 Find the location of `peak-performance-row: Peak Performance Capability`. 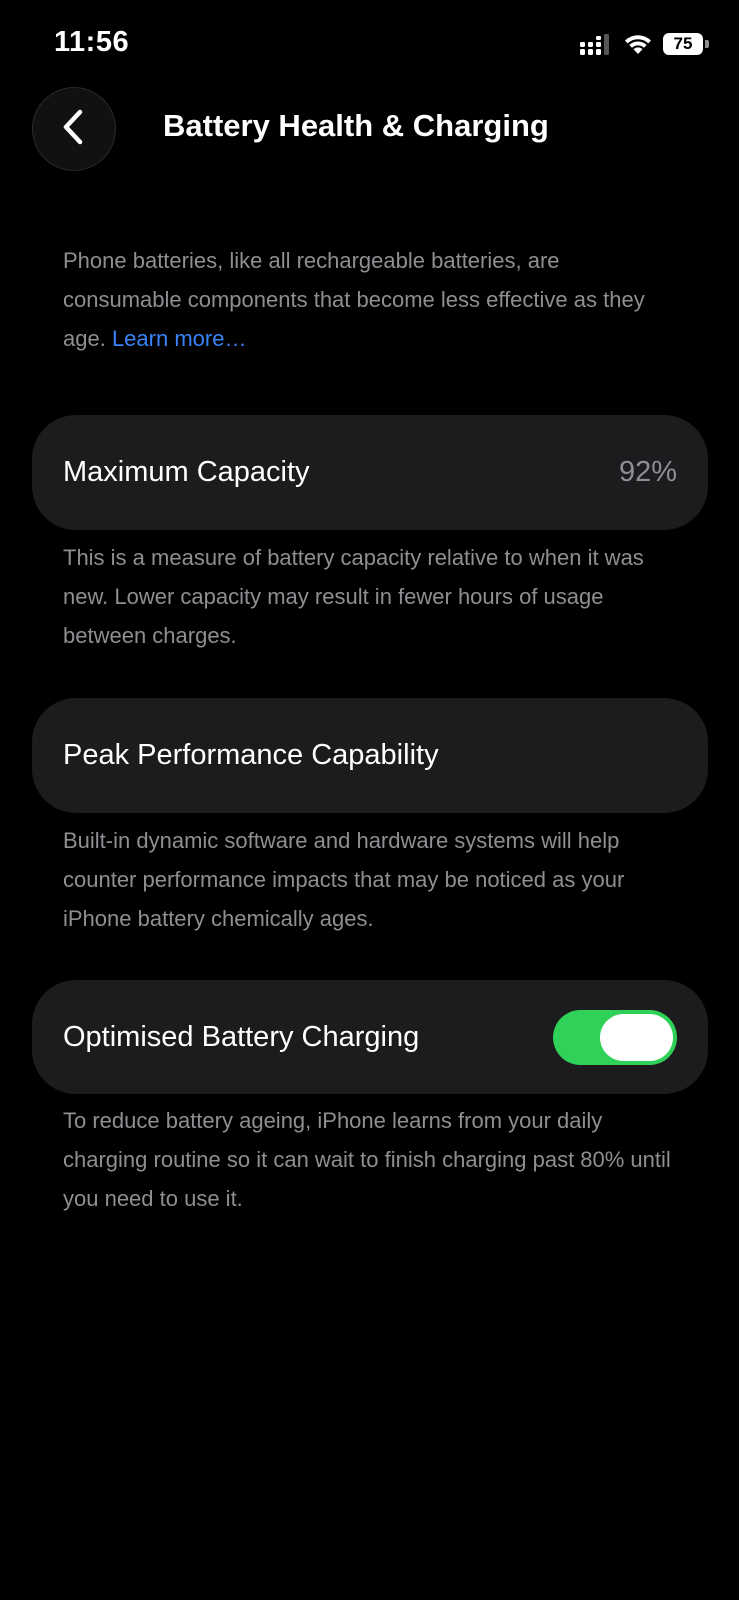

peak-performance-row: Peak Performance Capability is located at coordinates (370, 755).